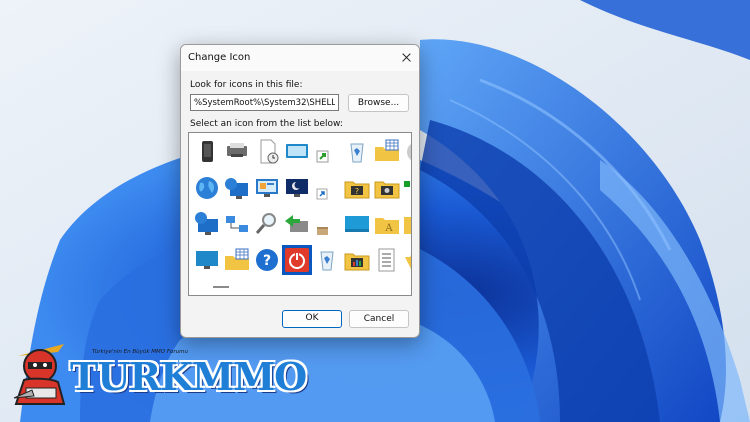 This screenshot has width=750, height=422. Describe the element at coordinates (406, 260) in the screenshot. I see `star-icon` at that location.